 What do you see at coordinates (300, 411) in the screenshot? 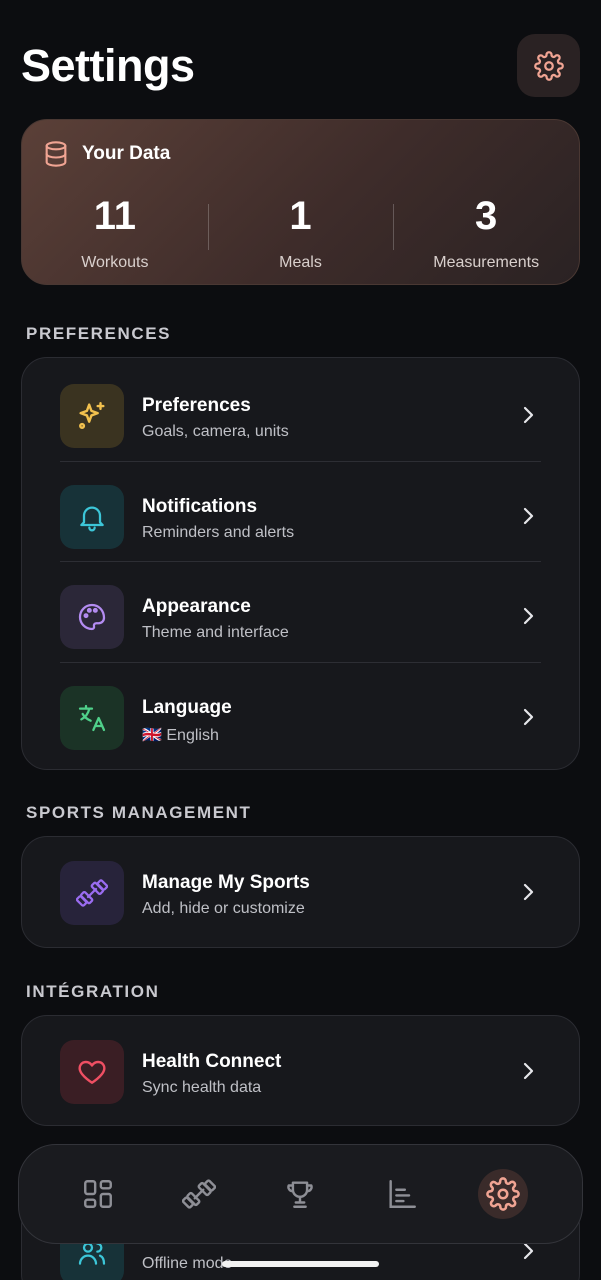
I see `settings-row-preferences: Preferences Goals, camera, units` at bounding box center [300, 411].